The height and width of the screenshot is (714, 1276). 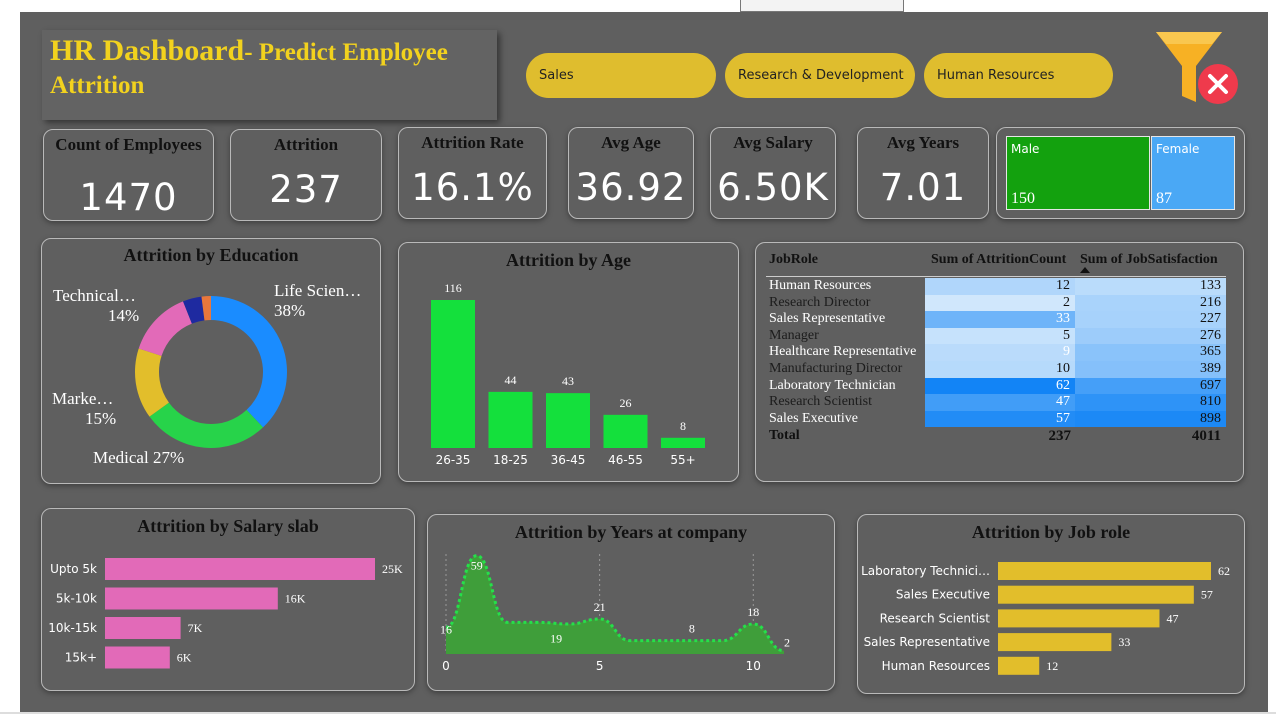 I want to click on kpi-count-value: 1470, so click(x=128, y=197).